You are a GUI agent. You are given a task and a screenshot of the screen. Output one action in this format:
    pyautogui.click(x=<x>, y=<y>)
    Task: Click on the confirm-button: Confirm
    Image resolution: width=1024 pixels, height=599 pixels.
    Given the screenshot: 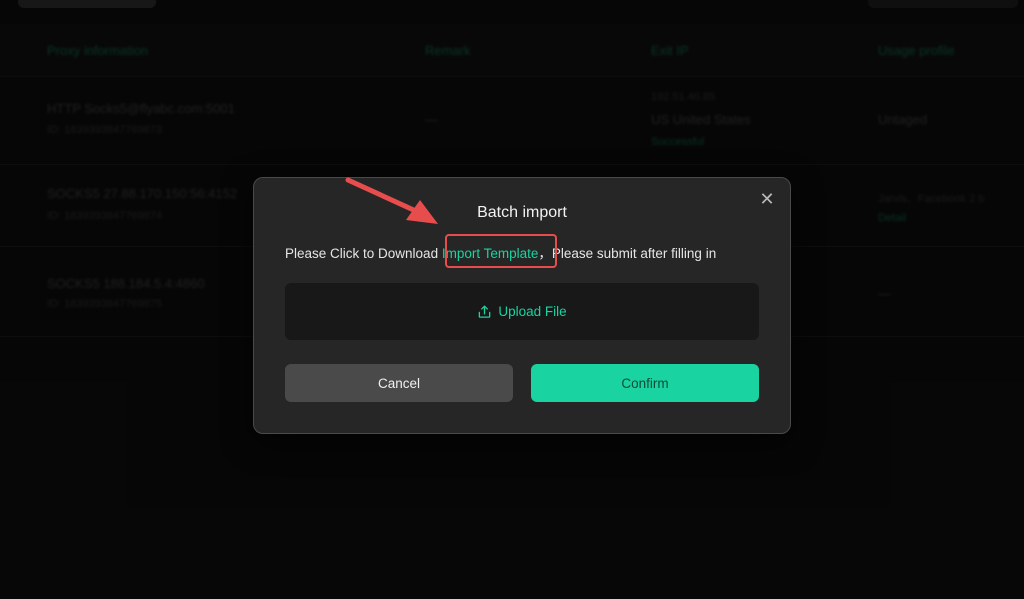 What is the action you would take?
    pyautogui.click(x=645, y=383)
    